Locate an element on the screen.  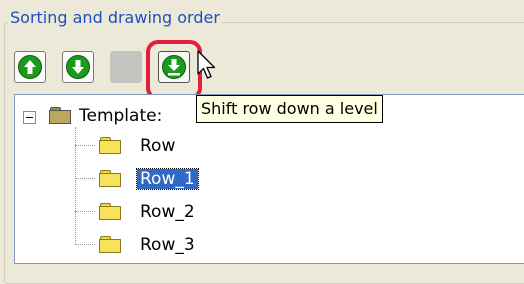
move-up-button is located at coordinates (30, 67).